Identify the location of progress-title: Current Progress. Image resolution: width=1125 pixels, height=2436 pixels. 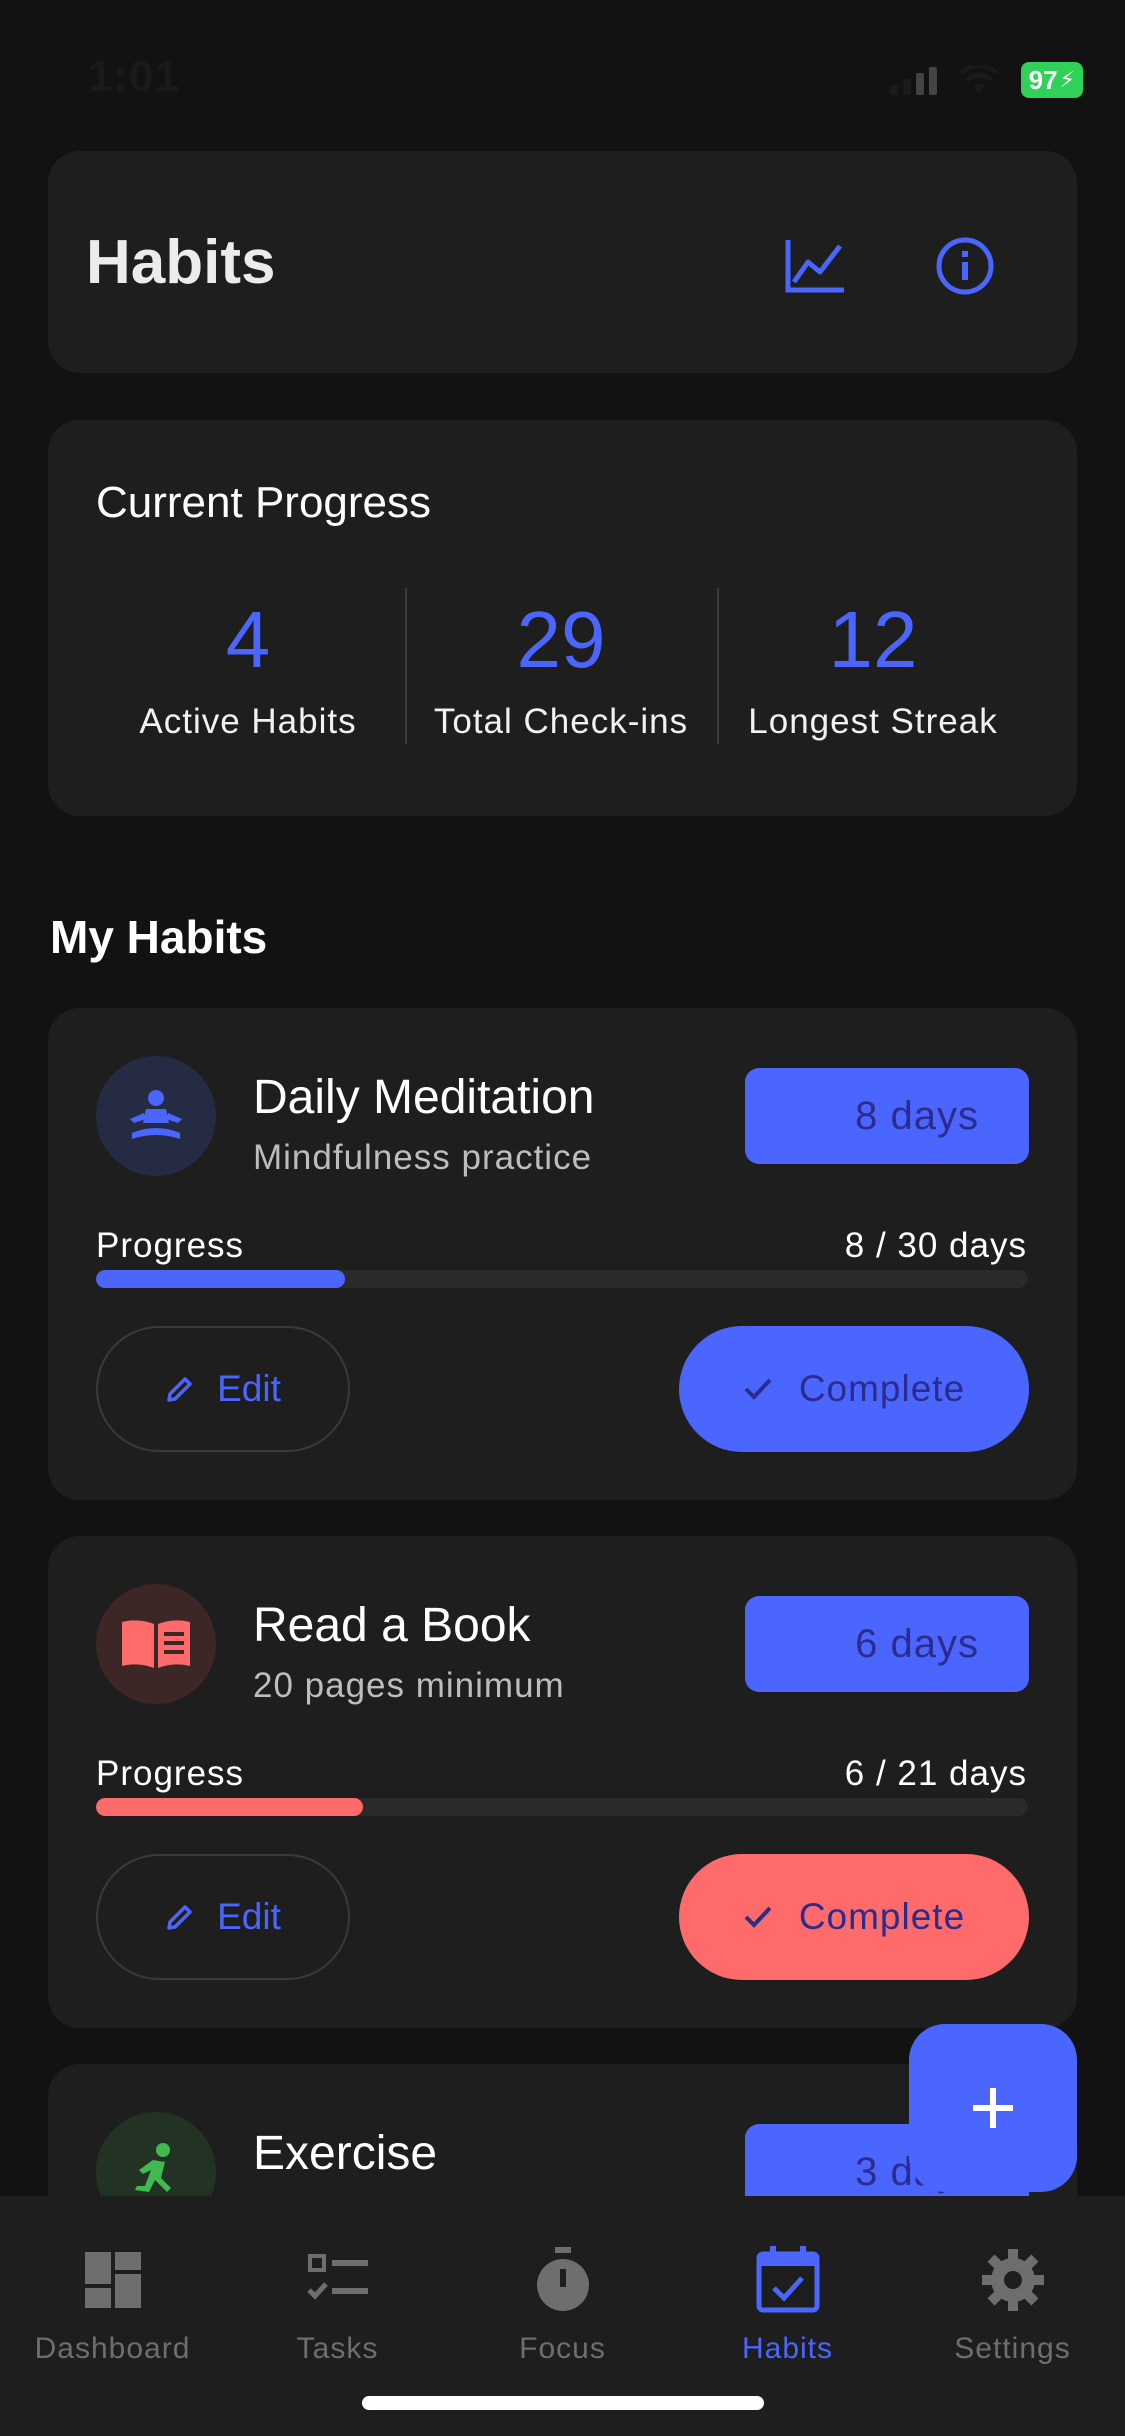
(264, 502).